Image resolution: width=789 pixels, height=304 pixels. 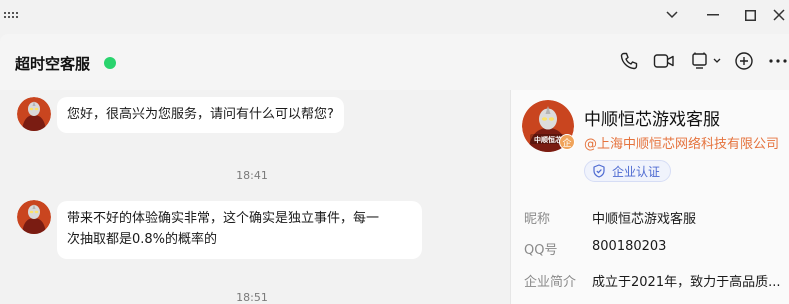 I want to click on qq-number-value: 800180203, so click(x=629, y=246).